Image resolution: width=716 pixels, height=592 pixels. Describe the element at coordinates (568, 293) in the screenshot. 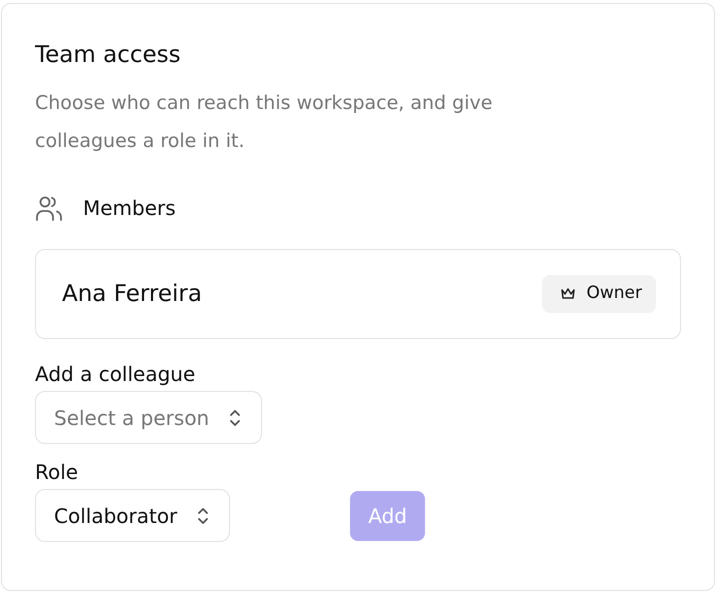

I see `crown-icon` at that location.